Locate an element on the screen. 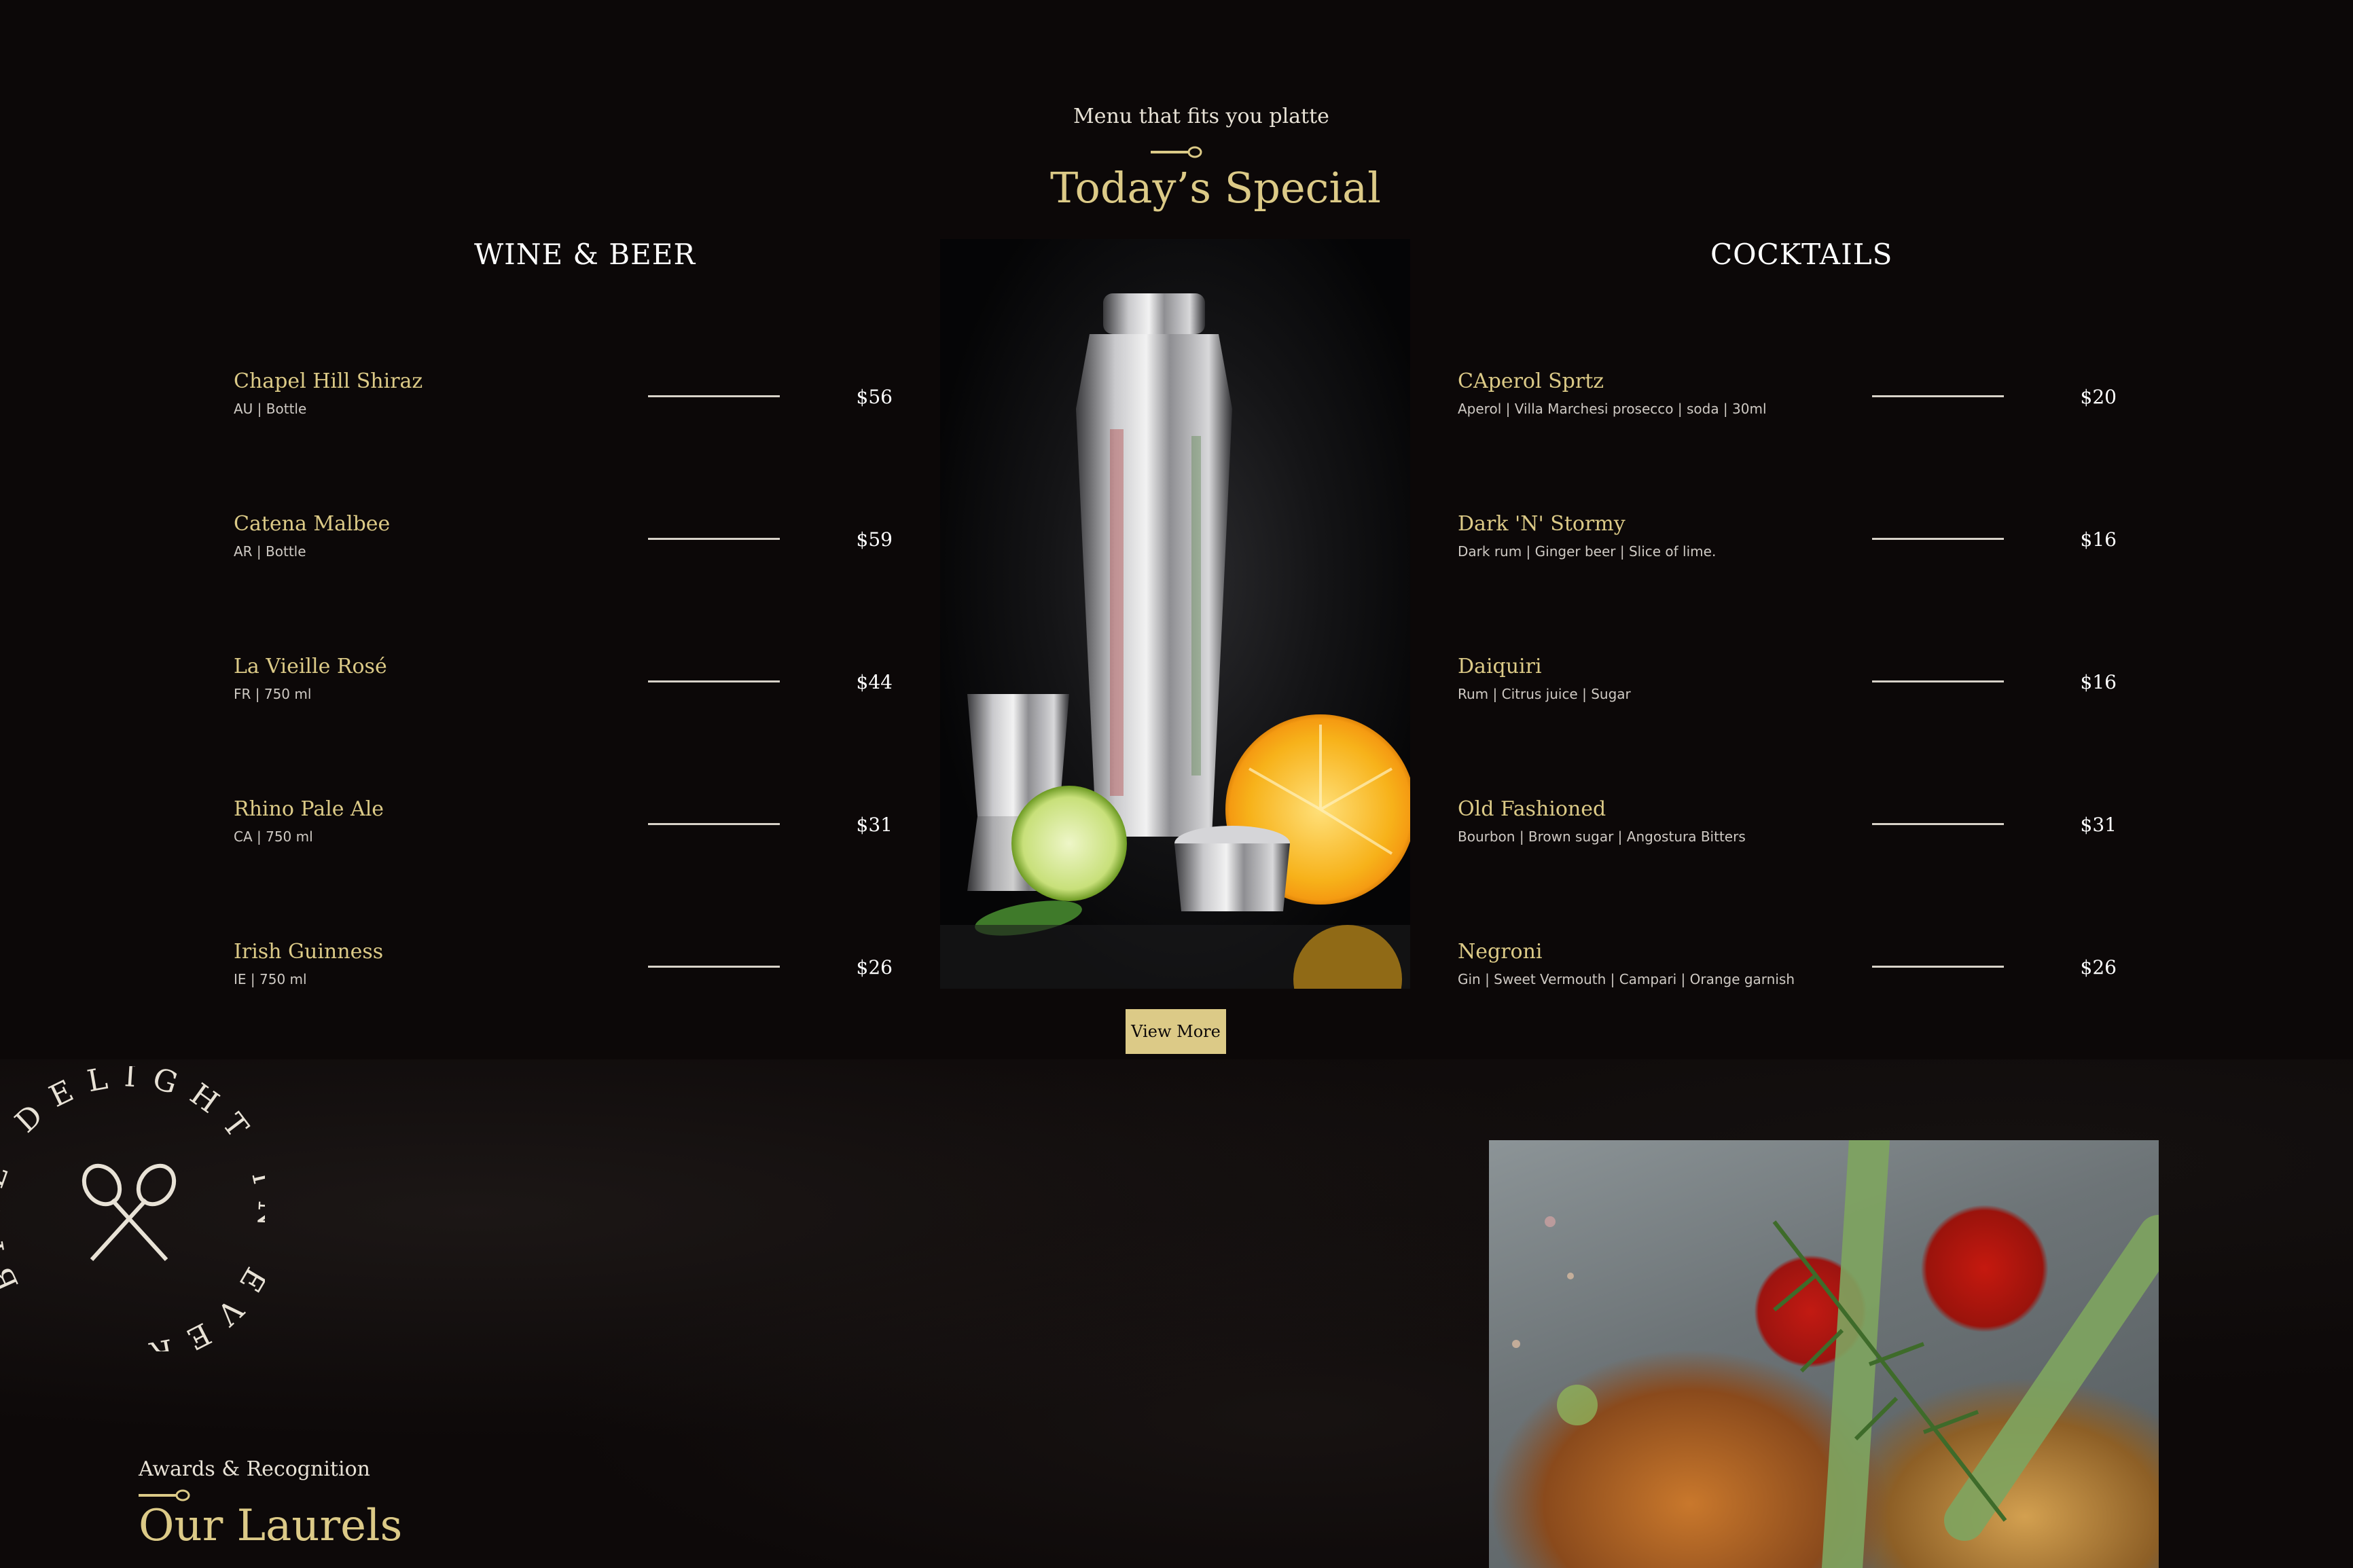 This screenshot has width=2353, height=1568. laurels-subtitle: Awards & Recognition is located at coordinates (254, 1469).